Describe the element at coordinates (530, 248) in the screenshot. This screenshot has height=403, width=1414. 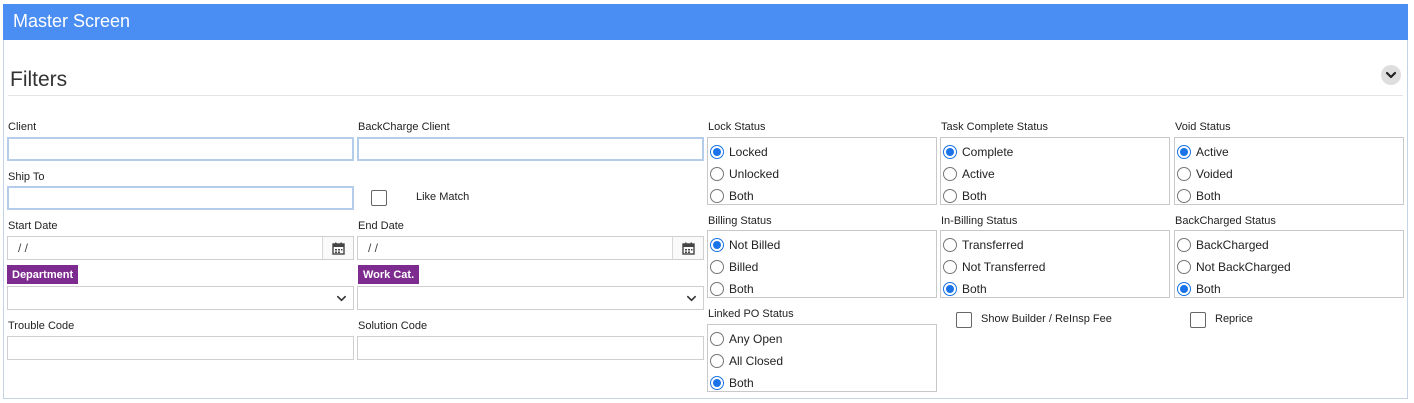
I see `end-date-input: / /` at that location.